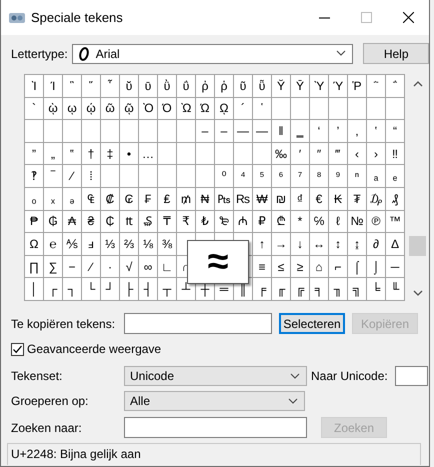 This screenshot has height=467, width=434. What do you see at coordinates (214, 401) in the screenshot?
I see `group-by-dropdown: Alle` at bounding box center [214, 401].